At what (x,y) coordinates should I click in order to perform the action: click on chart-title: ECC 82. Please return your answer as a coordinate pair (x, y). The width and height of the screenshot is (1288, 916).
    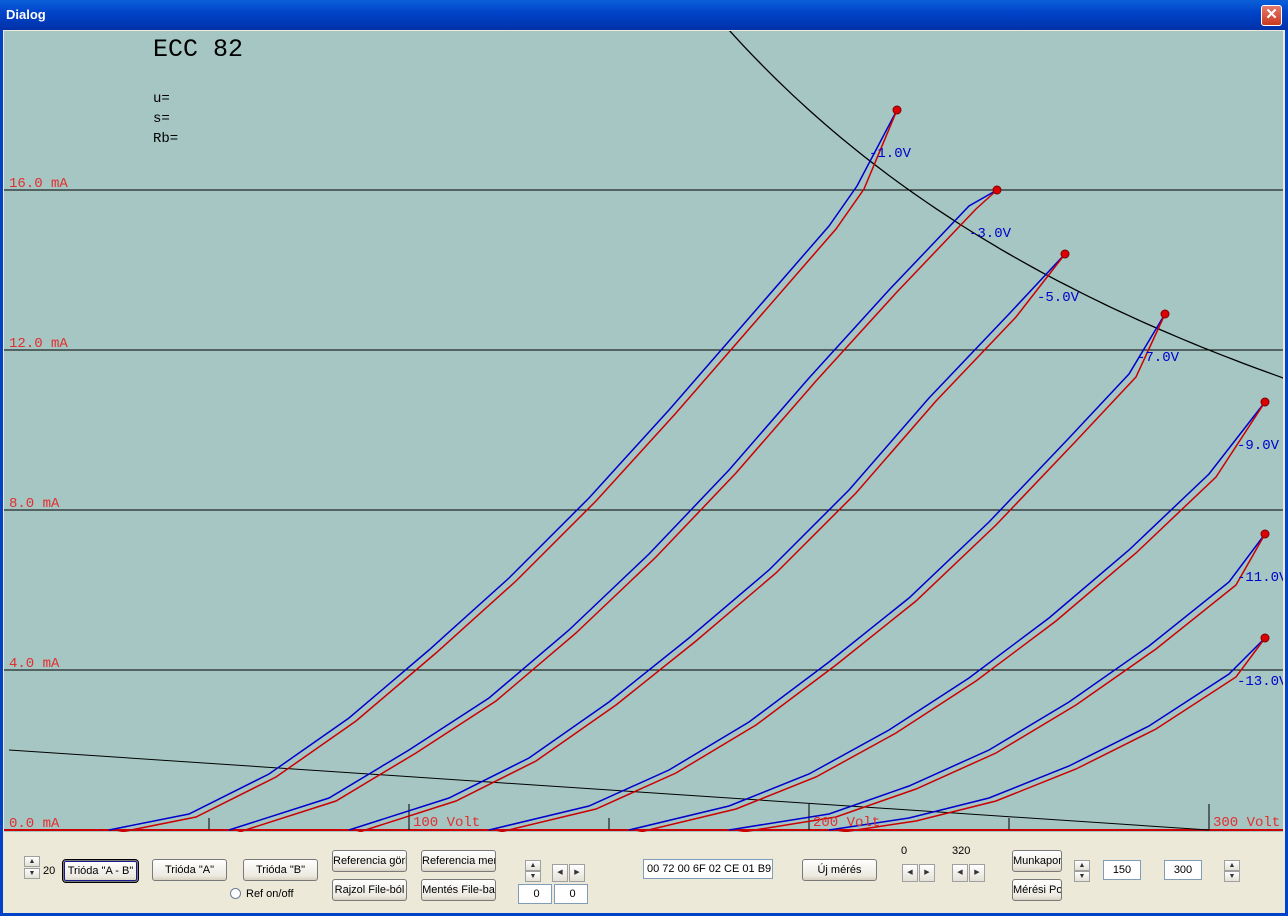
    Looking at the image, I should click on (198, 49).